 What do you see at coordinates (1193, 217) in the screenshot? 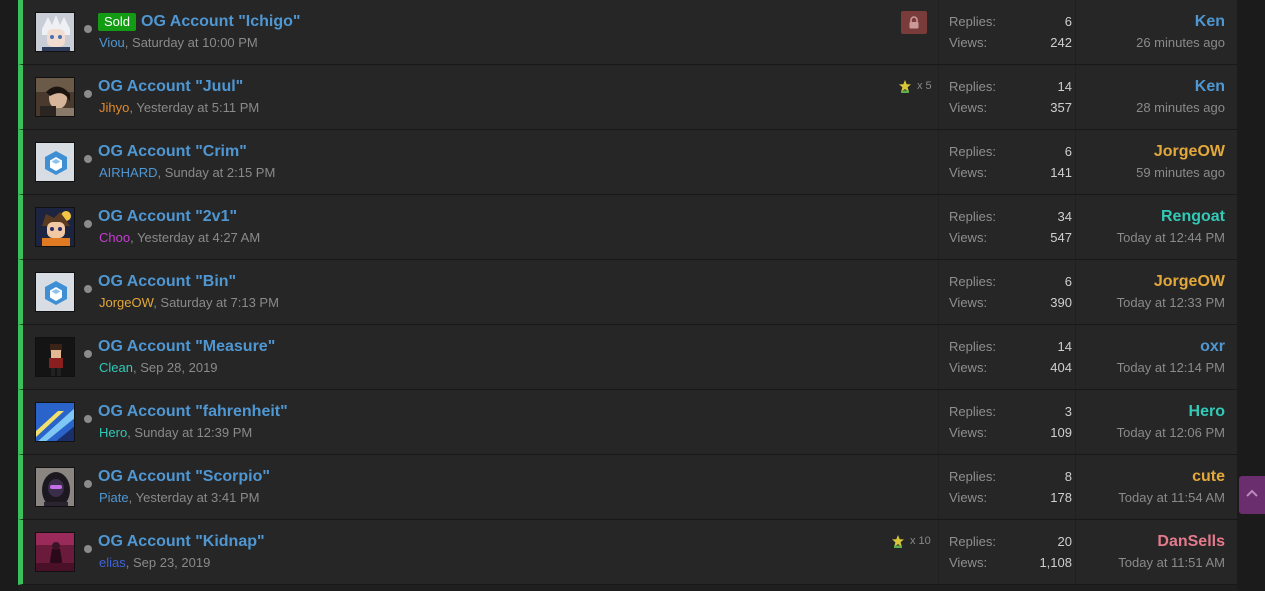
I see `last-poster-link: Rengoat` at bounding box center [1193, 217].